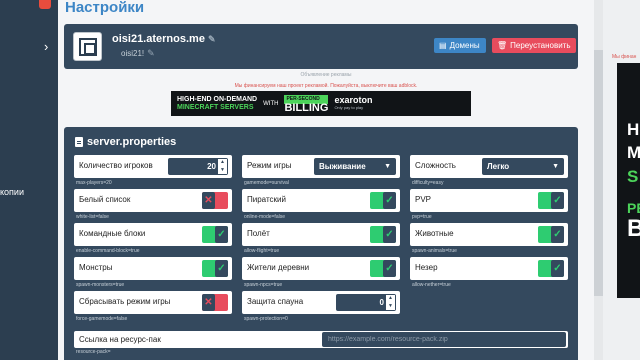 The image size is (640, 360). What do you see at coordinates (92, 217) in the screenshot?
I see `property-key: white-list=false` at bounding box center [92, 217].